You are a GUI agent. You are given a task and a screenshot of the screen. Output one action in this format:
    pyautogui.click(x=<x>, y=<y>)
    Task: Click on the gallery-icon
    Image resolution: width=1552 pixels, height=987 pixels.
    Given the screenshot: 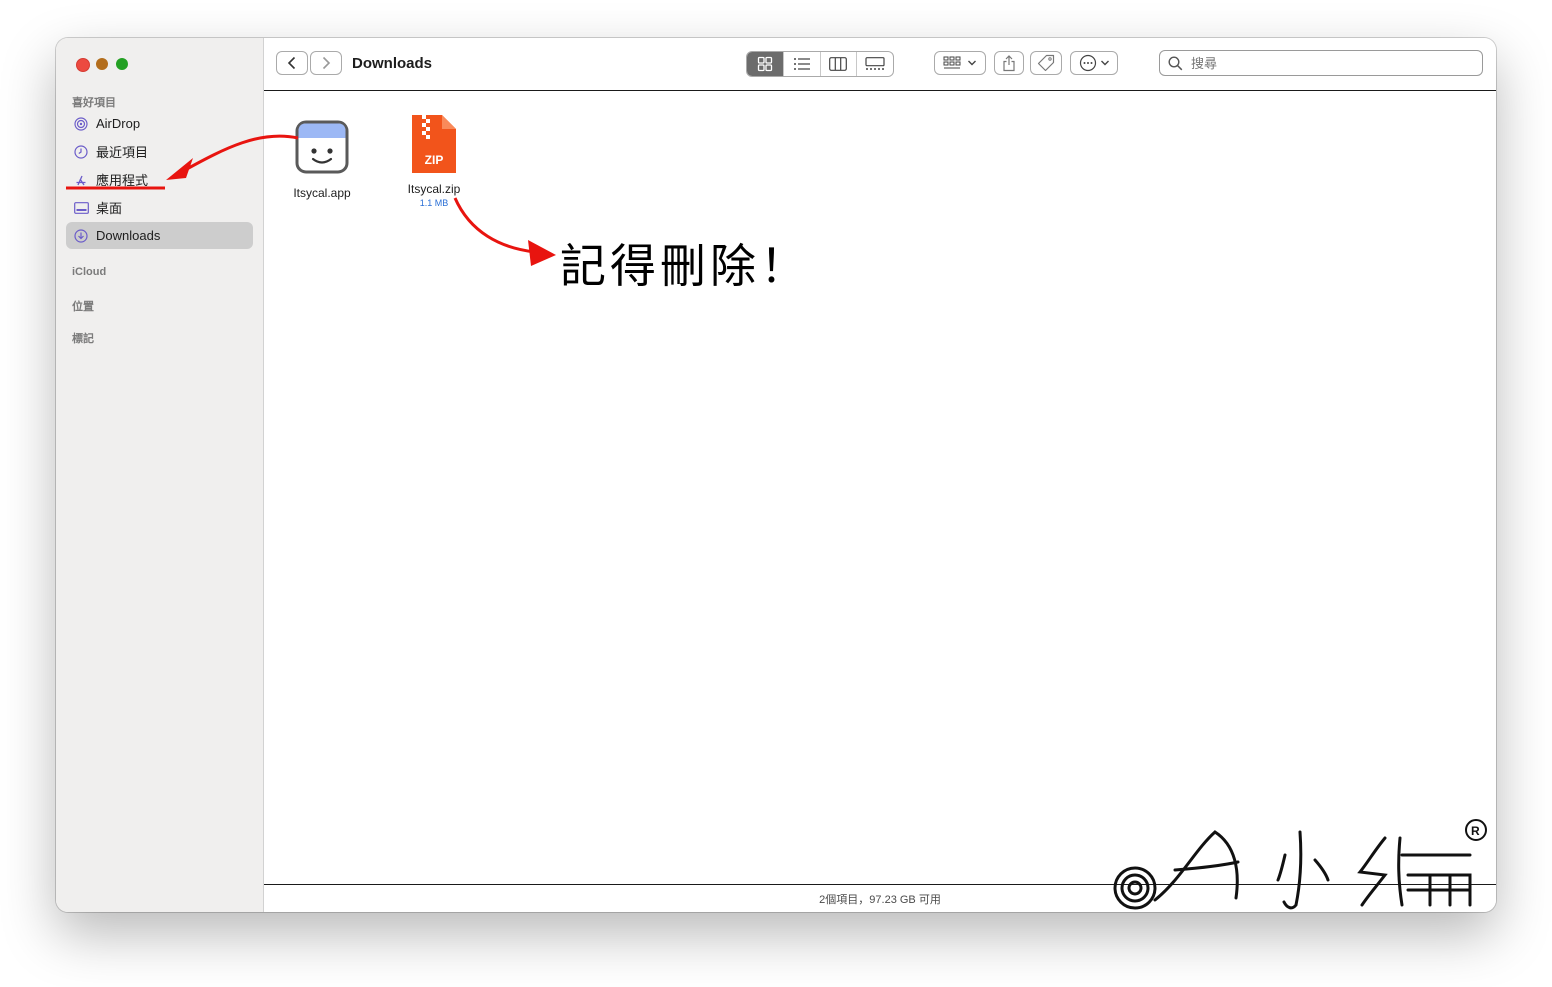 What is the action you would take?
    pyautogui.click(x=875, y=63)
    